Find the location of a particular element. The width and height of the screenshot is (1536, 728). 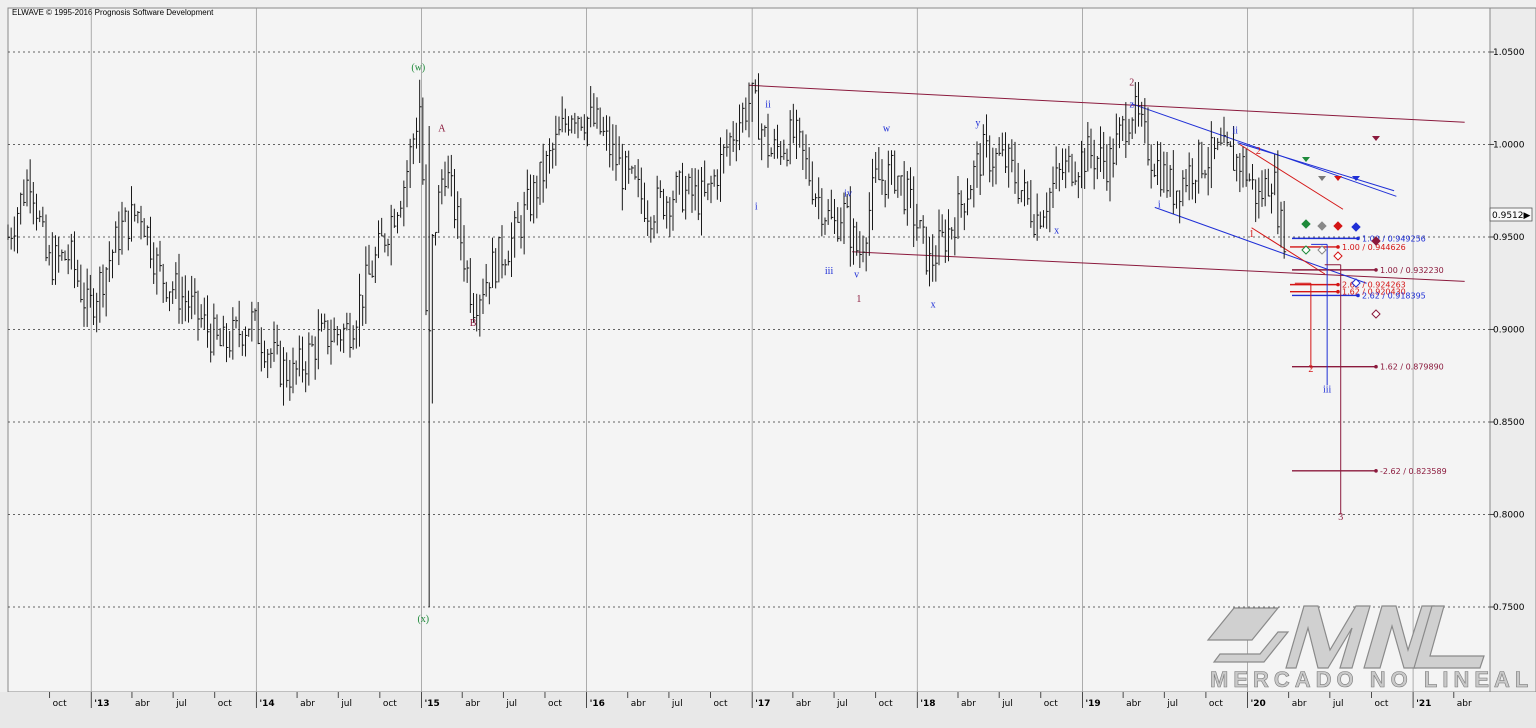

y-tick-label: 0.9000 is located at coordinates (1509, 331).